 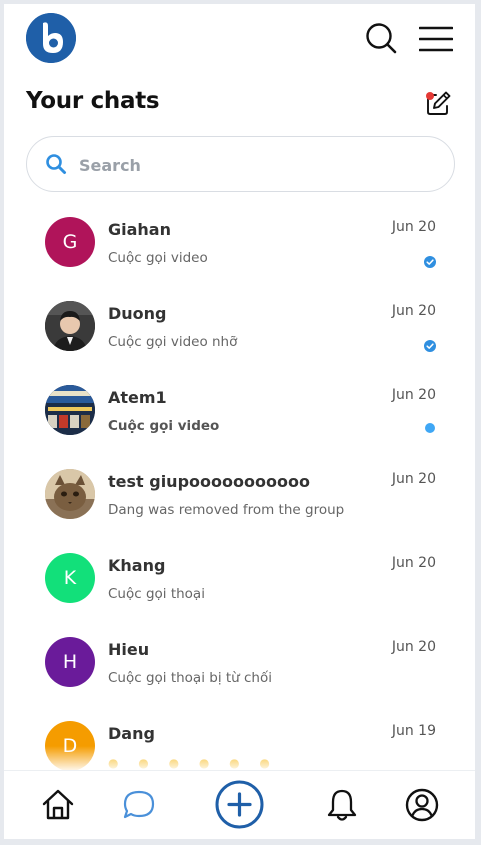 I want to click on chat-preview: Dang was removed from the group, so click(x=226, y=510).